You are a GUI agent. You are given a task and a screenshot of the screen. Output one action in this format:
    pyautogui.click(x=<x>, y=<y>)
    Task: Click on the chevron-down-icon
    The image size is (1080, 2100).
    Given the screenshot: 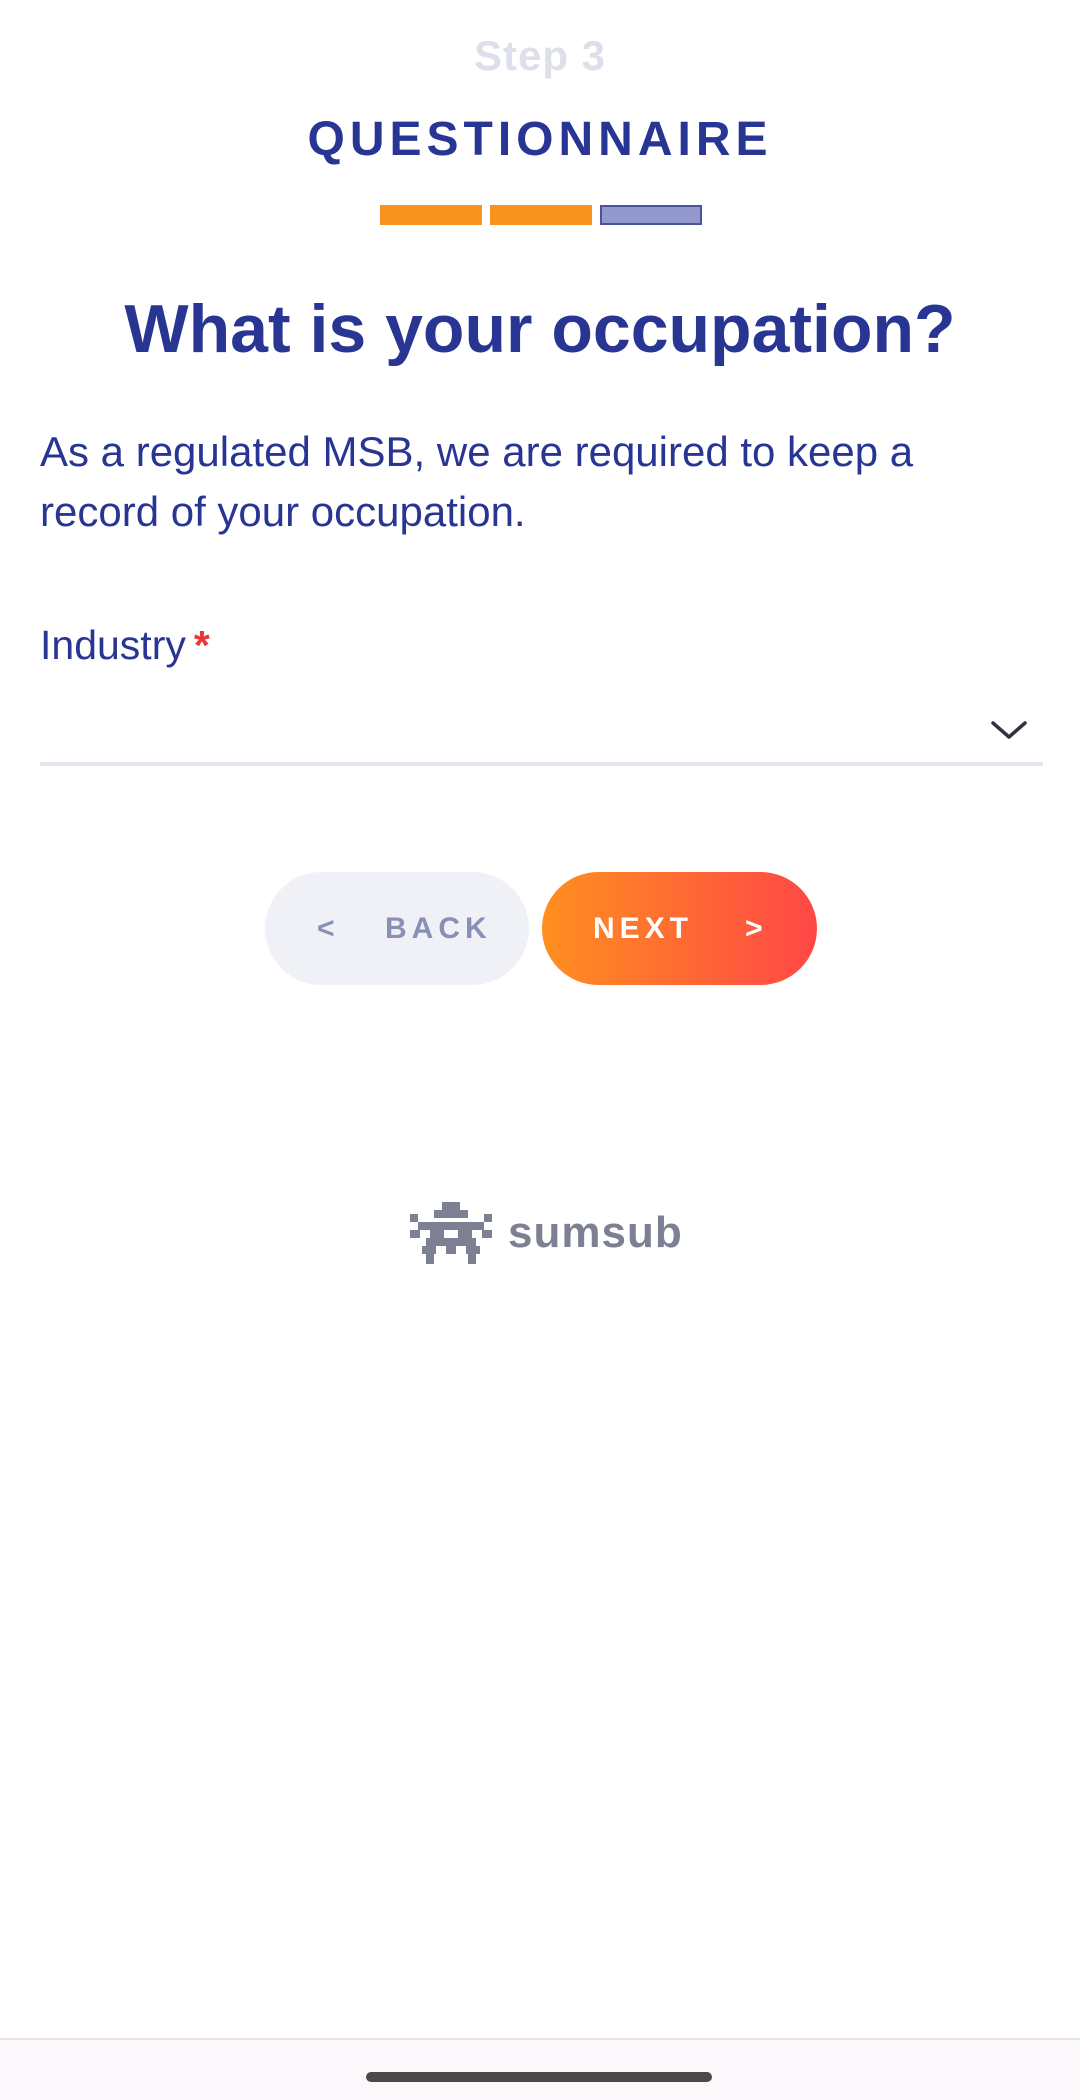 What is the action you would take?
    pyautogui.click(x=1009, y=730)
    